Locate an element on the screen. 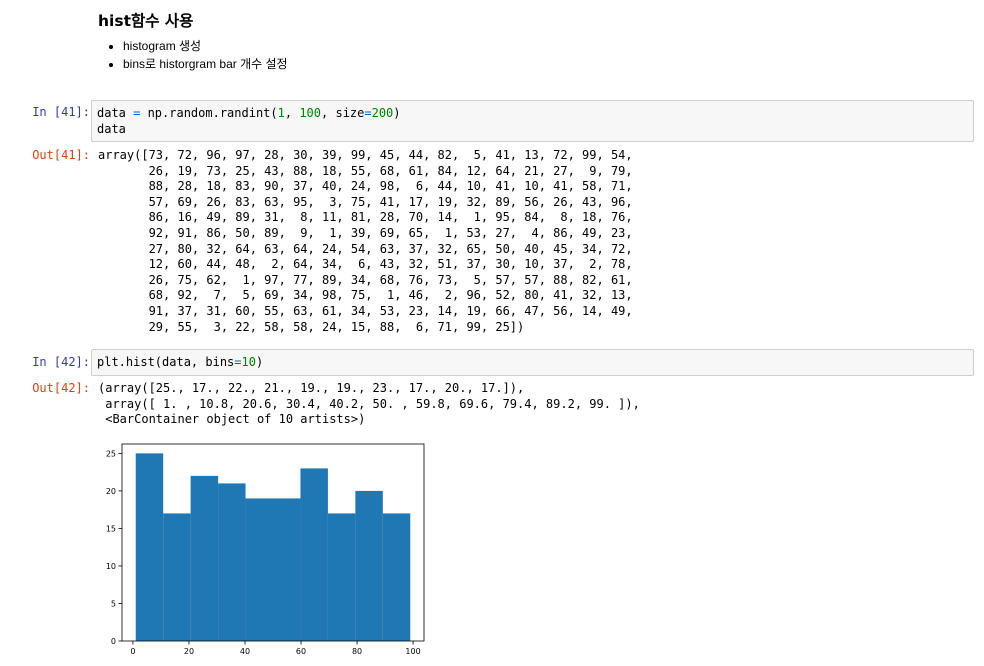  y-tick-label: 20 is located at coordinates (111, 491).